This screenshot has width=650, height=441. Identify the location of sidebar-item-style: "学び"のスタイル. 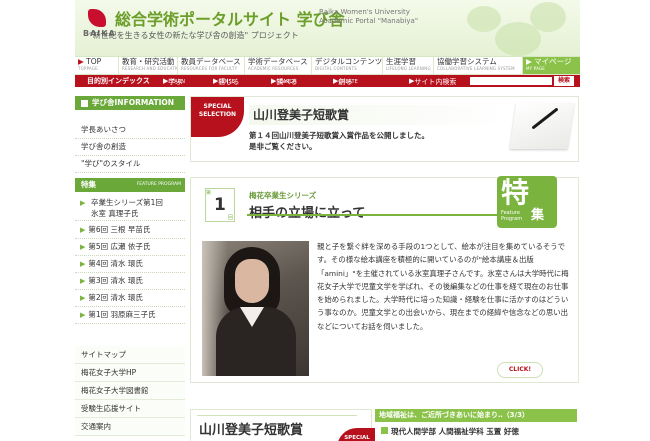
(130, 164).